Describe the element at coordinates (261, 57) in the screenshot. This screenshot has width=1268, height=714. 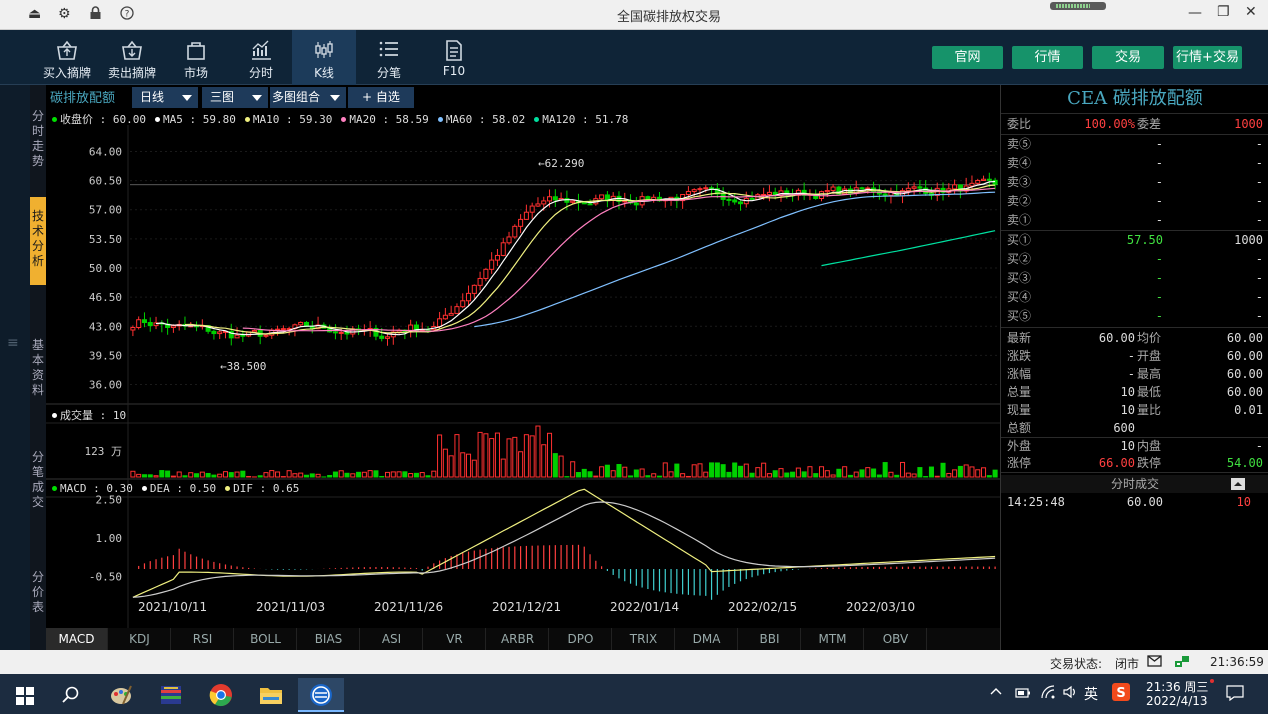
I see `timeline-button: 分时` at that location.